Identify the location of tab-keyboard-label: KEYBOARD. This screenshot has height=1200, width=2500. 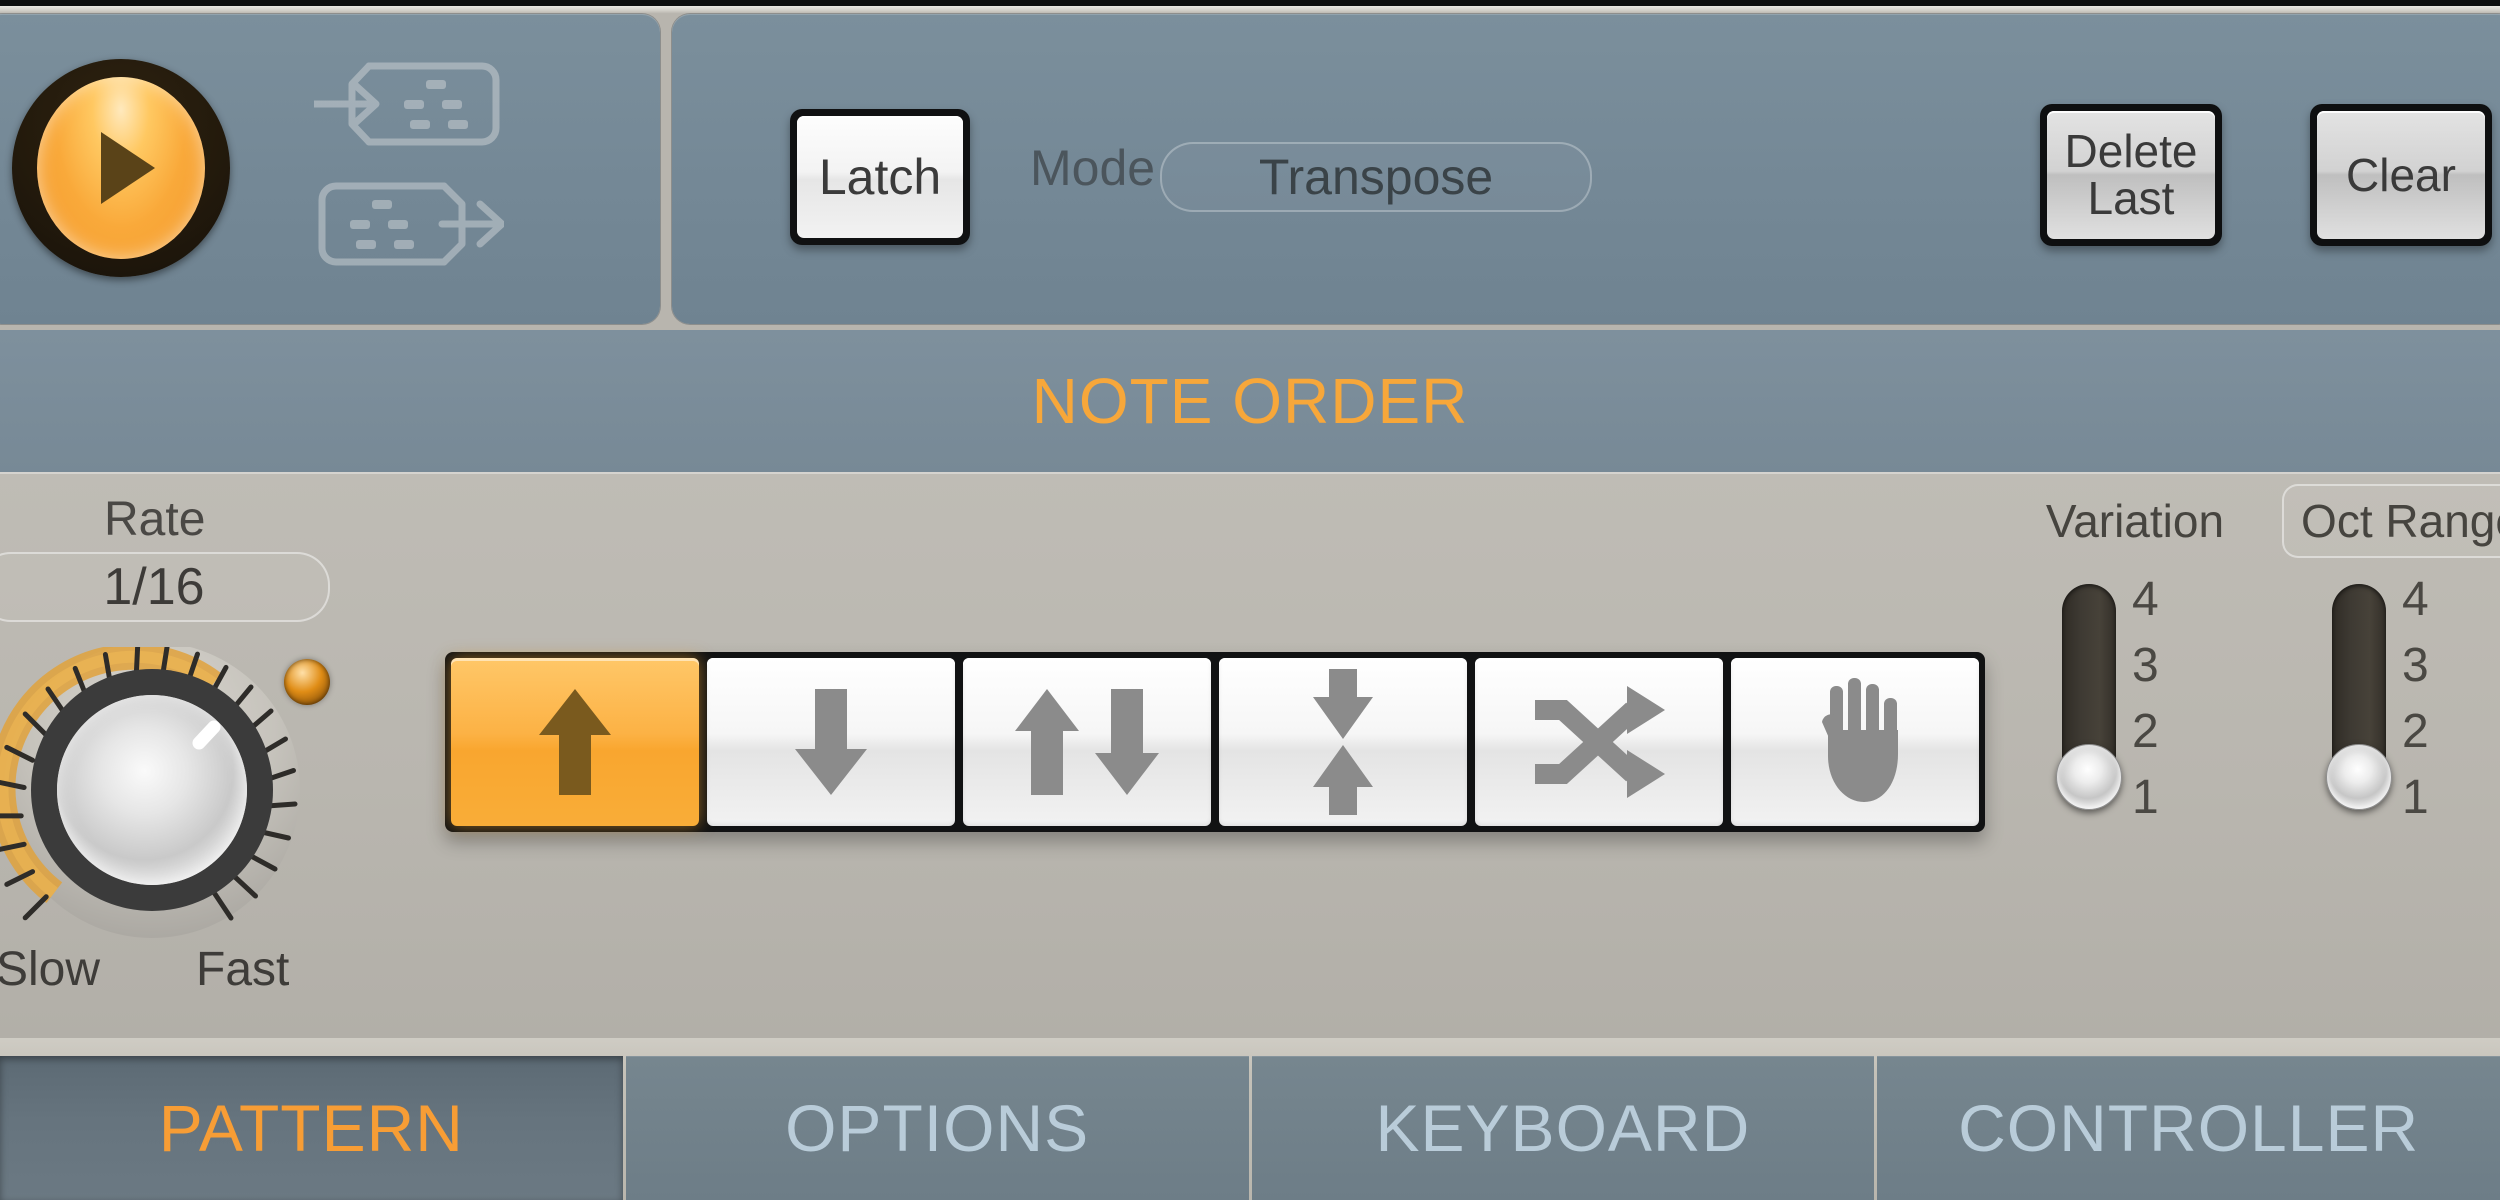
(1563, 1128).